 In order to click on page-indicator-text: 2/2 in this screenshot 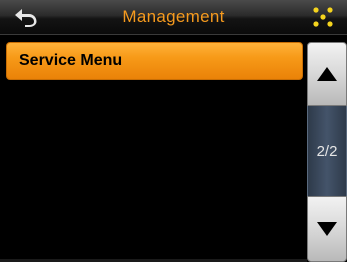, I will do `click(327, 151)`.